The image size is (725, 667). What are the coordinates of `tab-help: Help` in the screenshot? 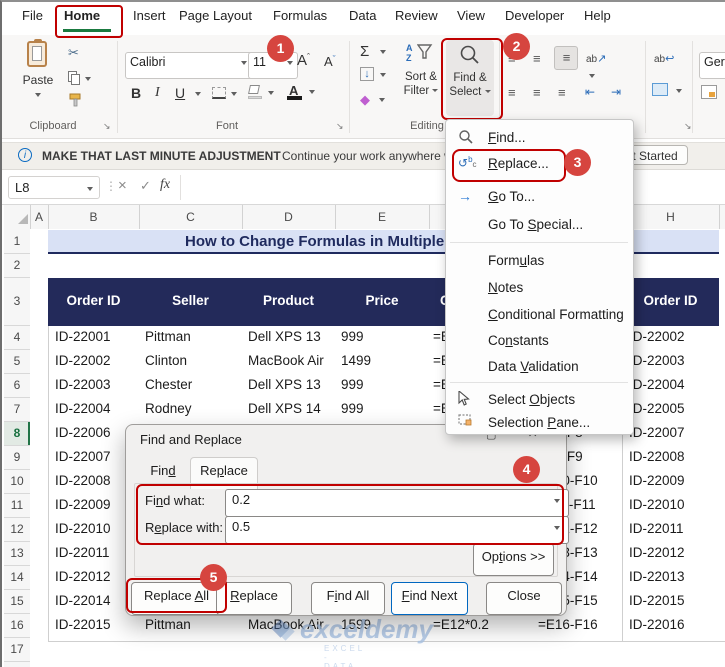 It's located at (597, 15).